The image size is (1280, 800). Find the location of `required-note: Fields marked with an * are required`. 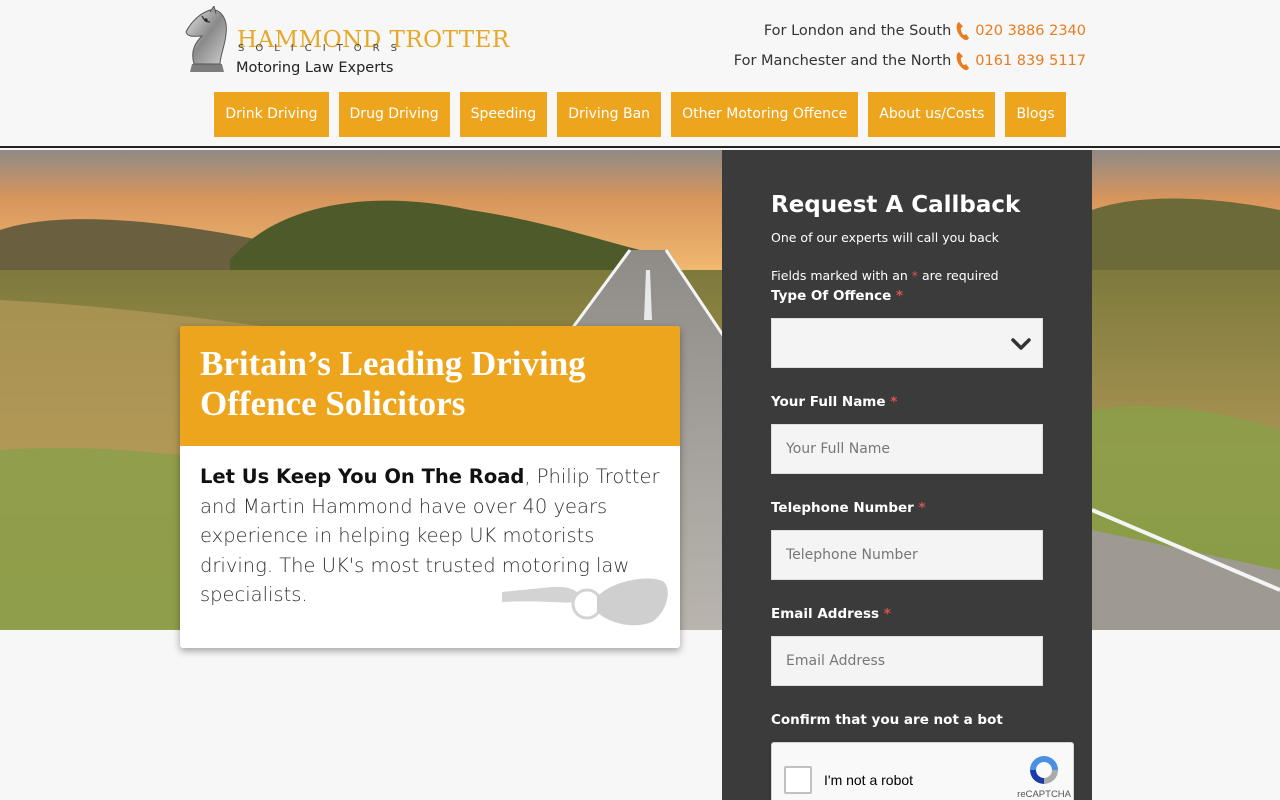

required-note: Fields marked with an * are required is located at coordinates (885, 275).